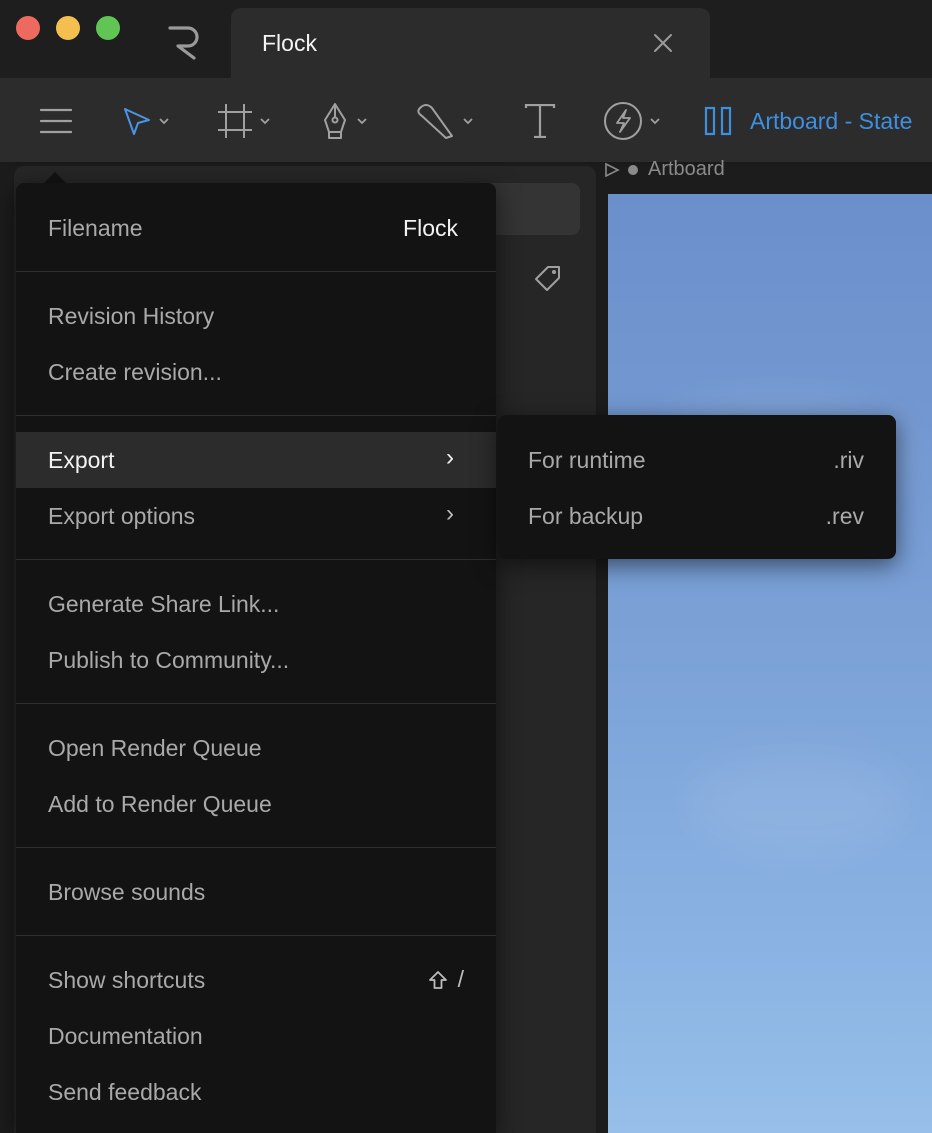 This screenshot has width=932, height=1133. What do you see at coordinates (633, 169) in the screenshot?
I see `artboard-dot` at bounding box center [633, 169].